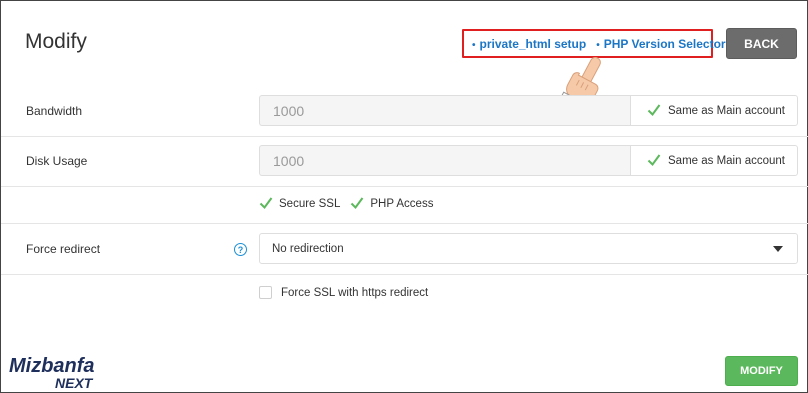 This screenshot has width=808, height=393. What do you see at coordinates (529, 44) in the screenshot?
I see `private-html-setup-link: • private_html setup` at bounding box center [529, 44].